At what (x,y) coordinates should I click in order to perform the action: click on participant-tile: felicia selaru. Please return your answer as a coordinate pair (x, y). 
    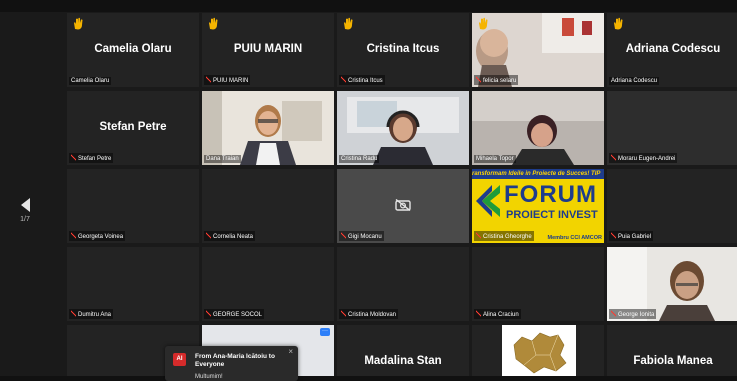
    Looking at the image, I should click on (538, 50).